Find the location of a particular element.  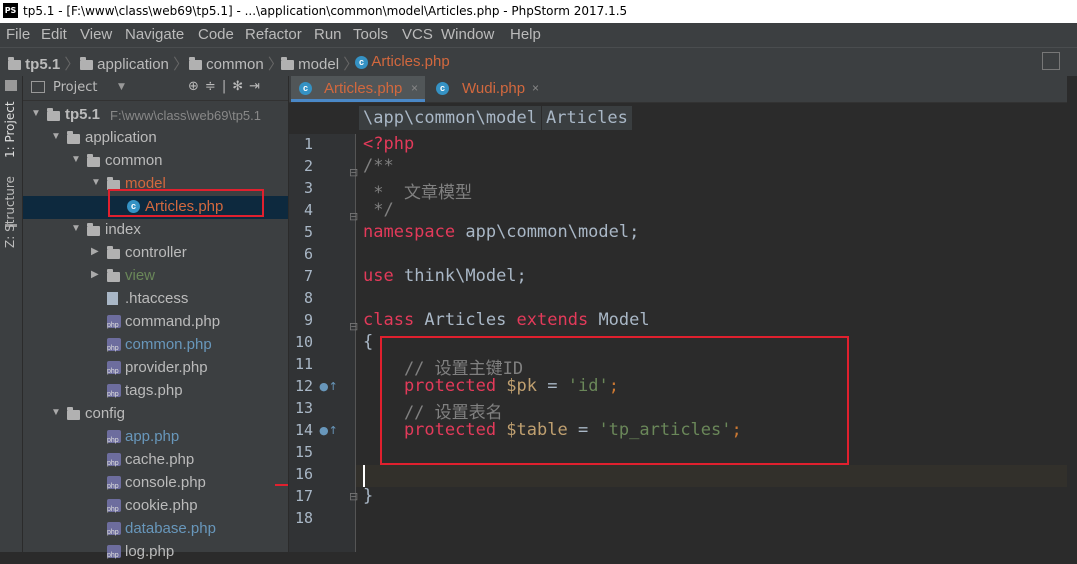

tree-item: ▼ common is located at coordinates (155, 161).